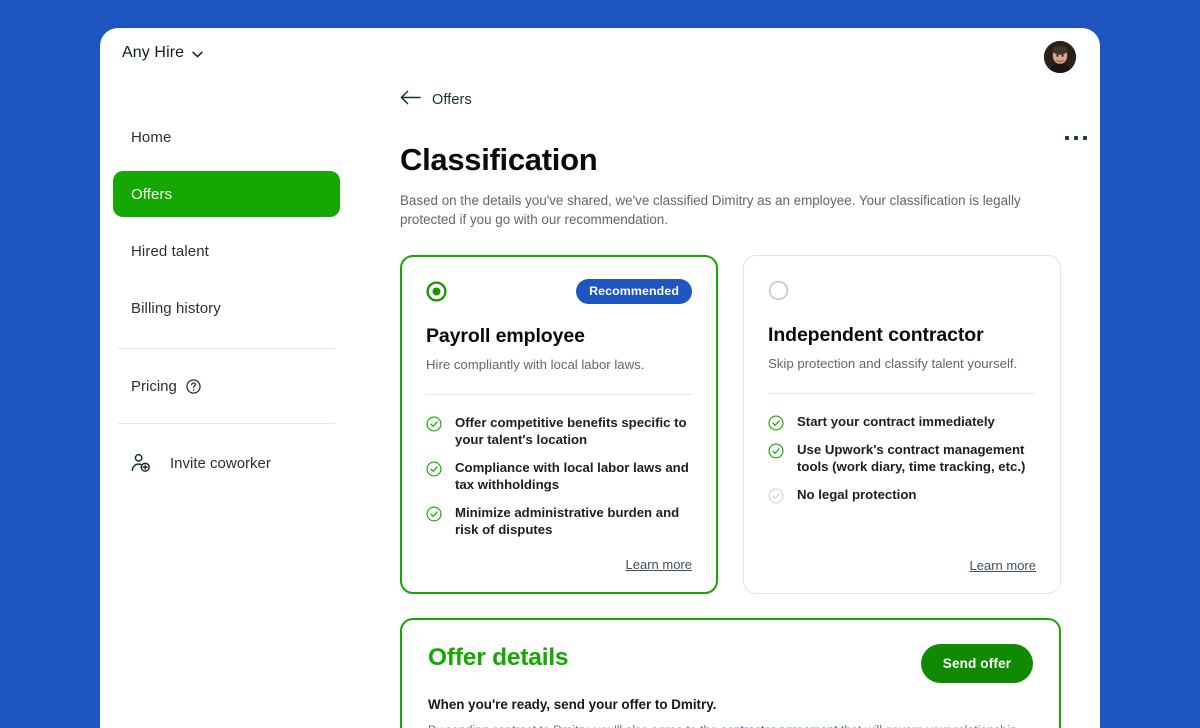 The image size is (1200, 728). What do you see at coordinates (197, 54) in the screenshot?
I see `chevron-down-icon` at bounding box center [197, 54].